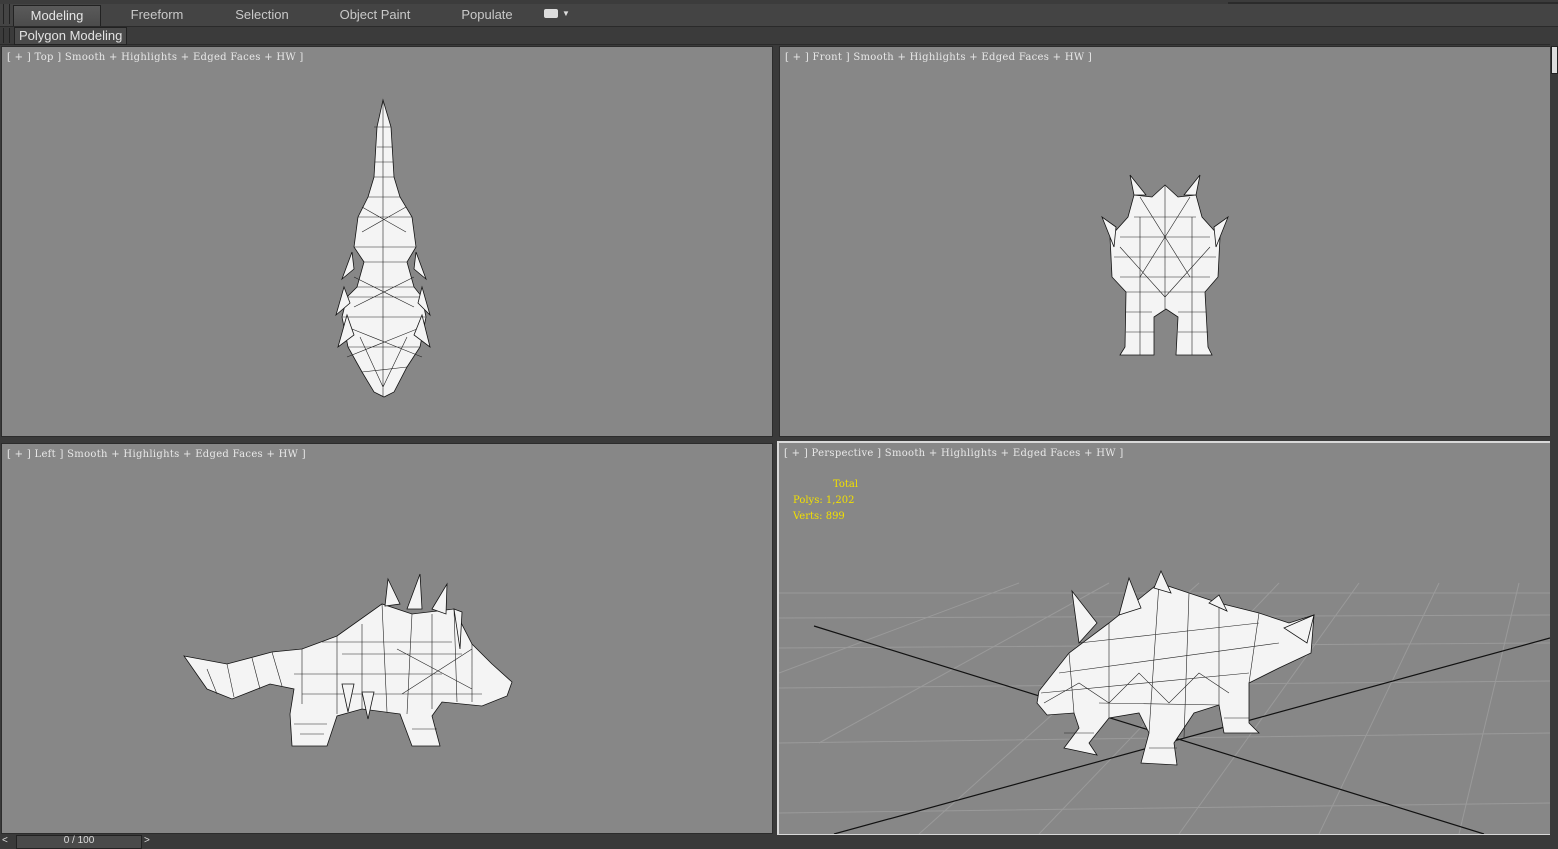 This screenshot has width=1558, height=849. What do you see at coordinates (57, 15) in the screenshot?
I see `tab-modeling: Modeling` at bounding box center [57, 15].